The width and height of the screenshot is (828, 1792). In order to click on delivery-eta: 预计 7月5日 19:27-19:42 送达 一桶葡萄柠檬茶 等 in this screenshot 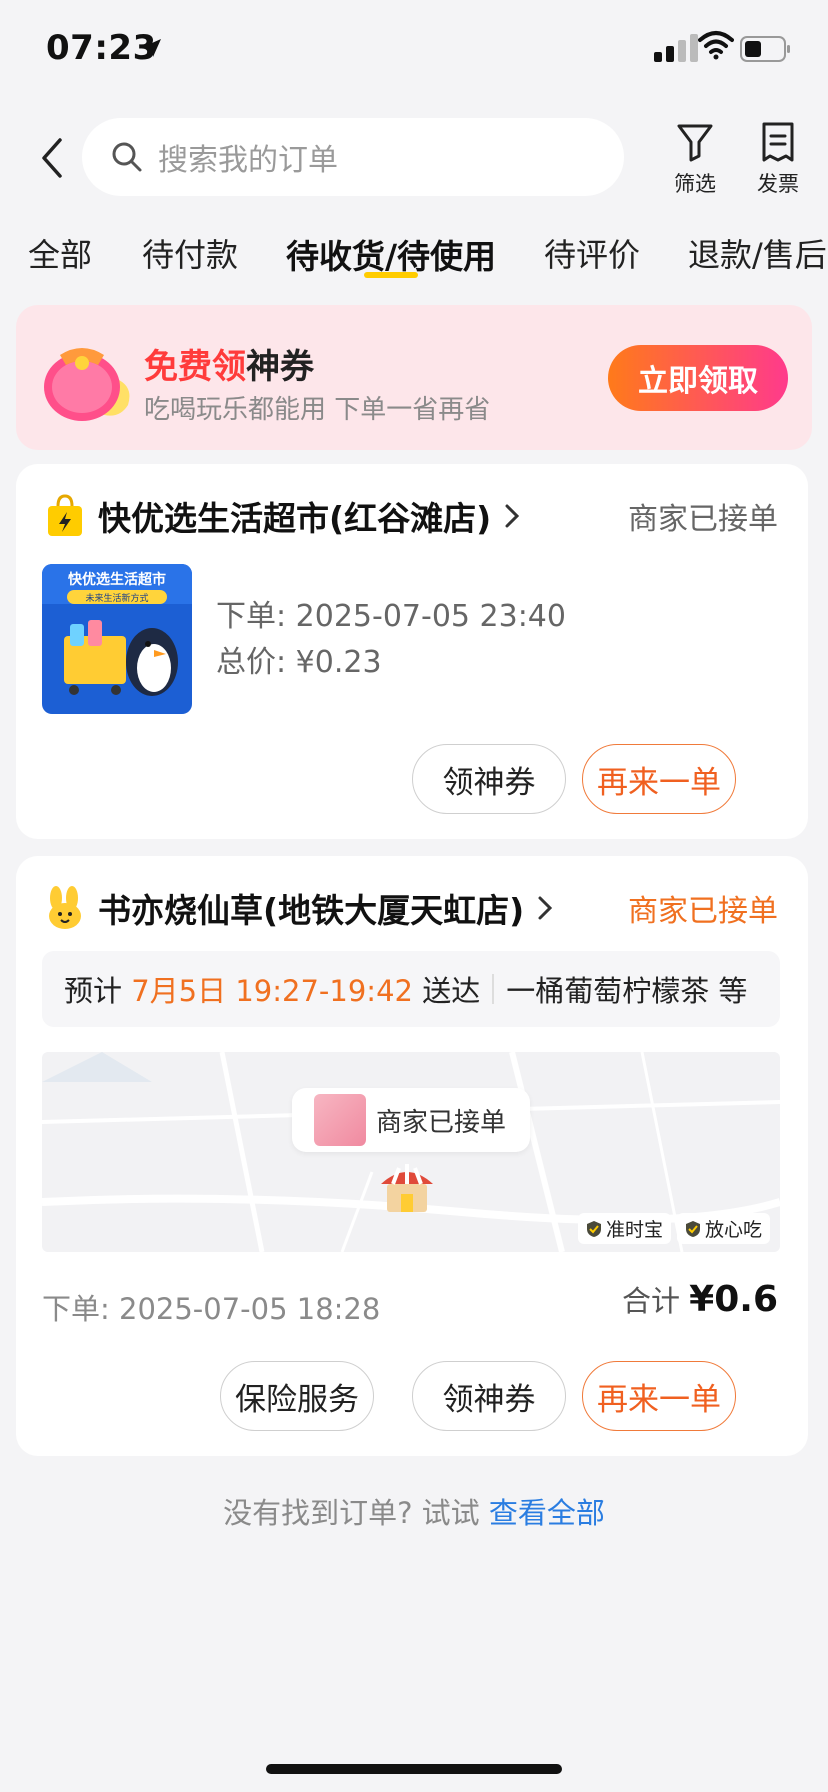, I will do `click(411, 989)`.